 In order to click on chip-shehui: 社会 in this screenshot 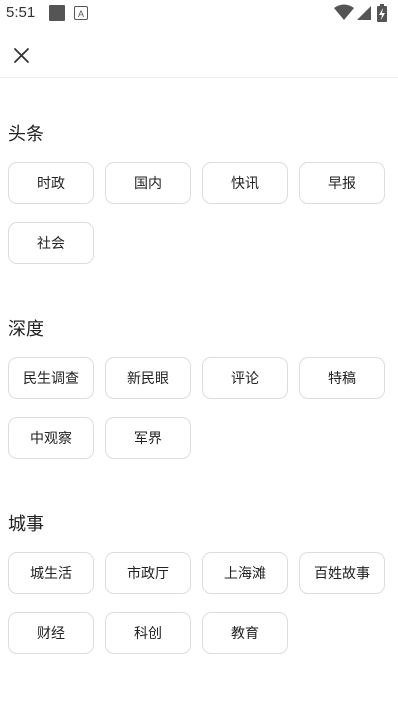, I will do `click(51, 243)`.